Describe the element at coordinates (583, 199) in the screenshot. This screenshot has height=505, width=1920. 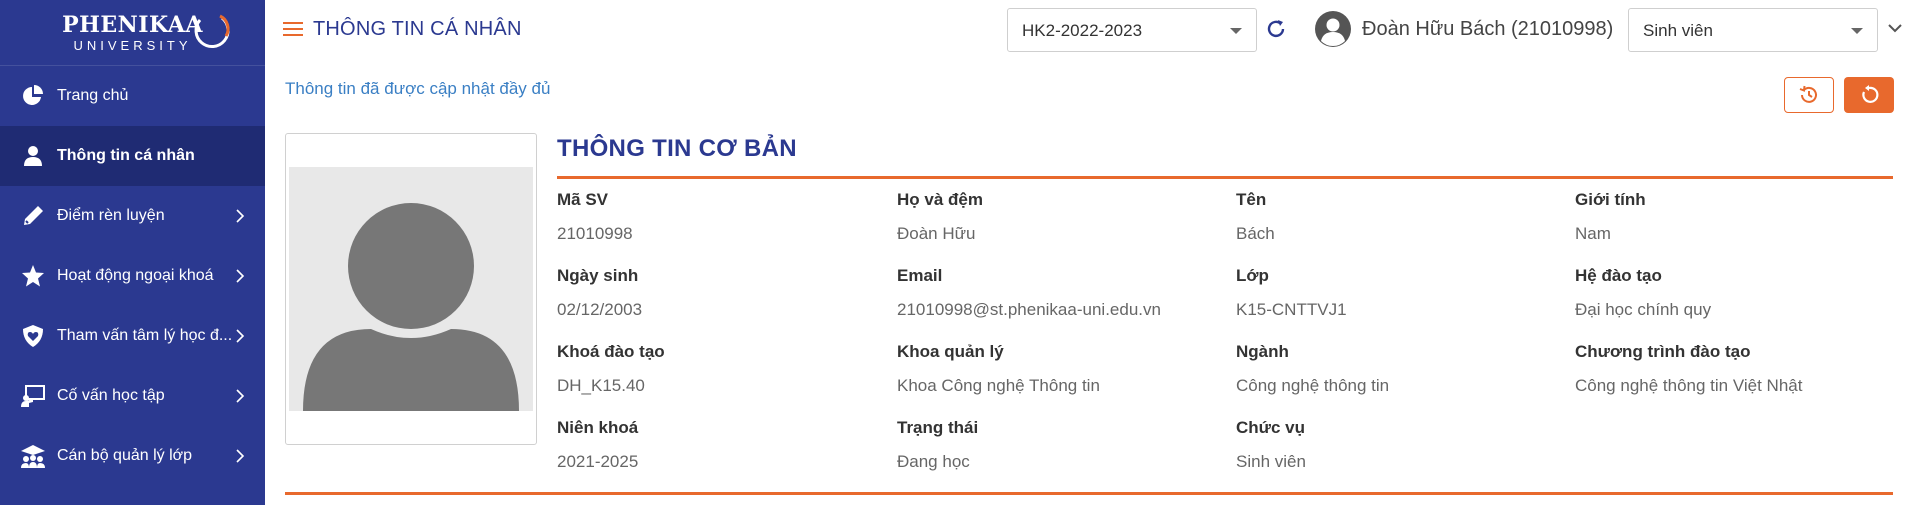
I see `field-label: Mã SV` at that location.